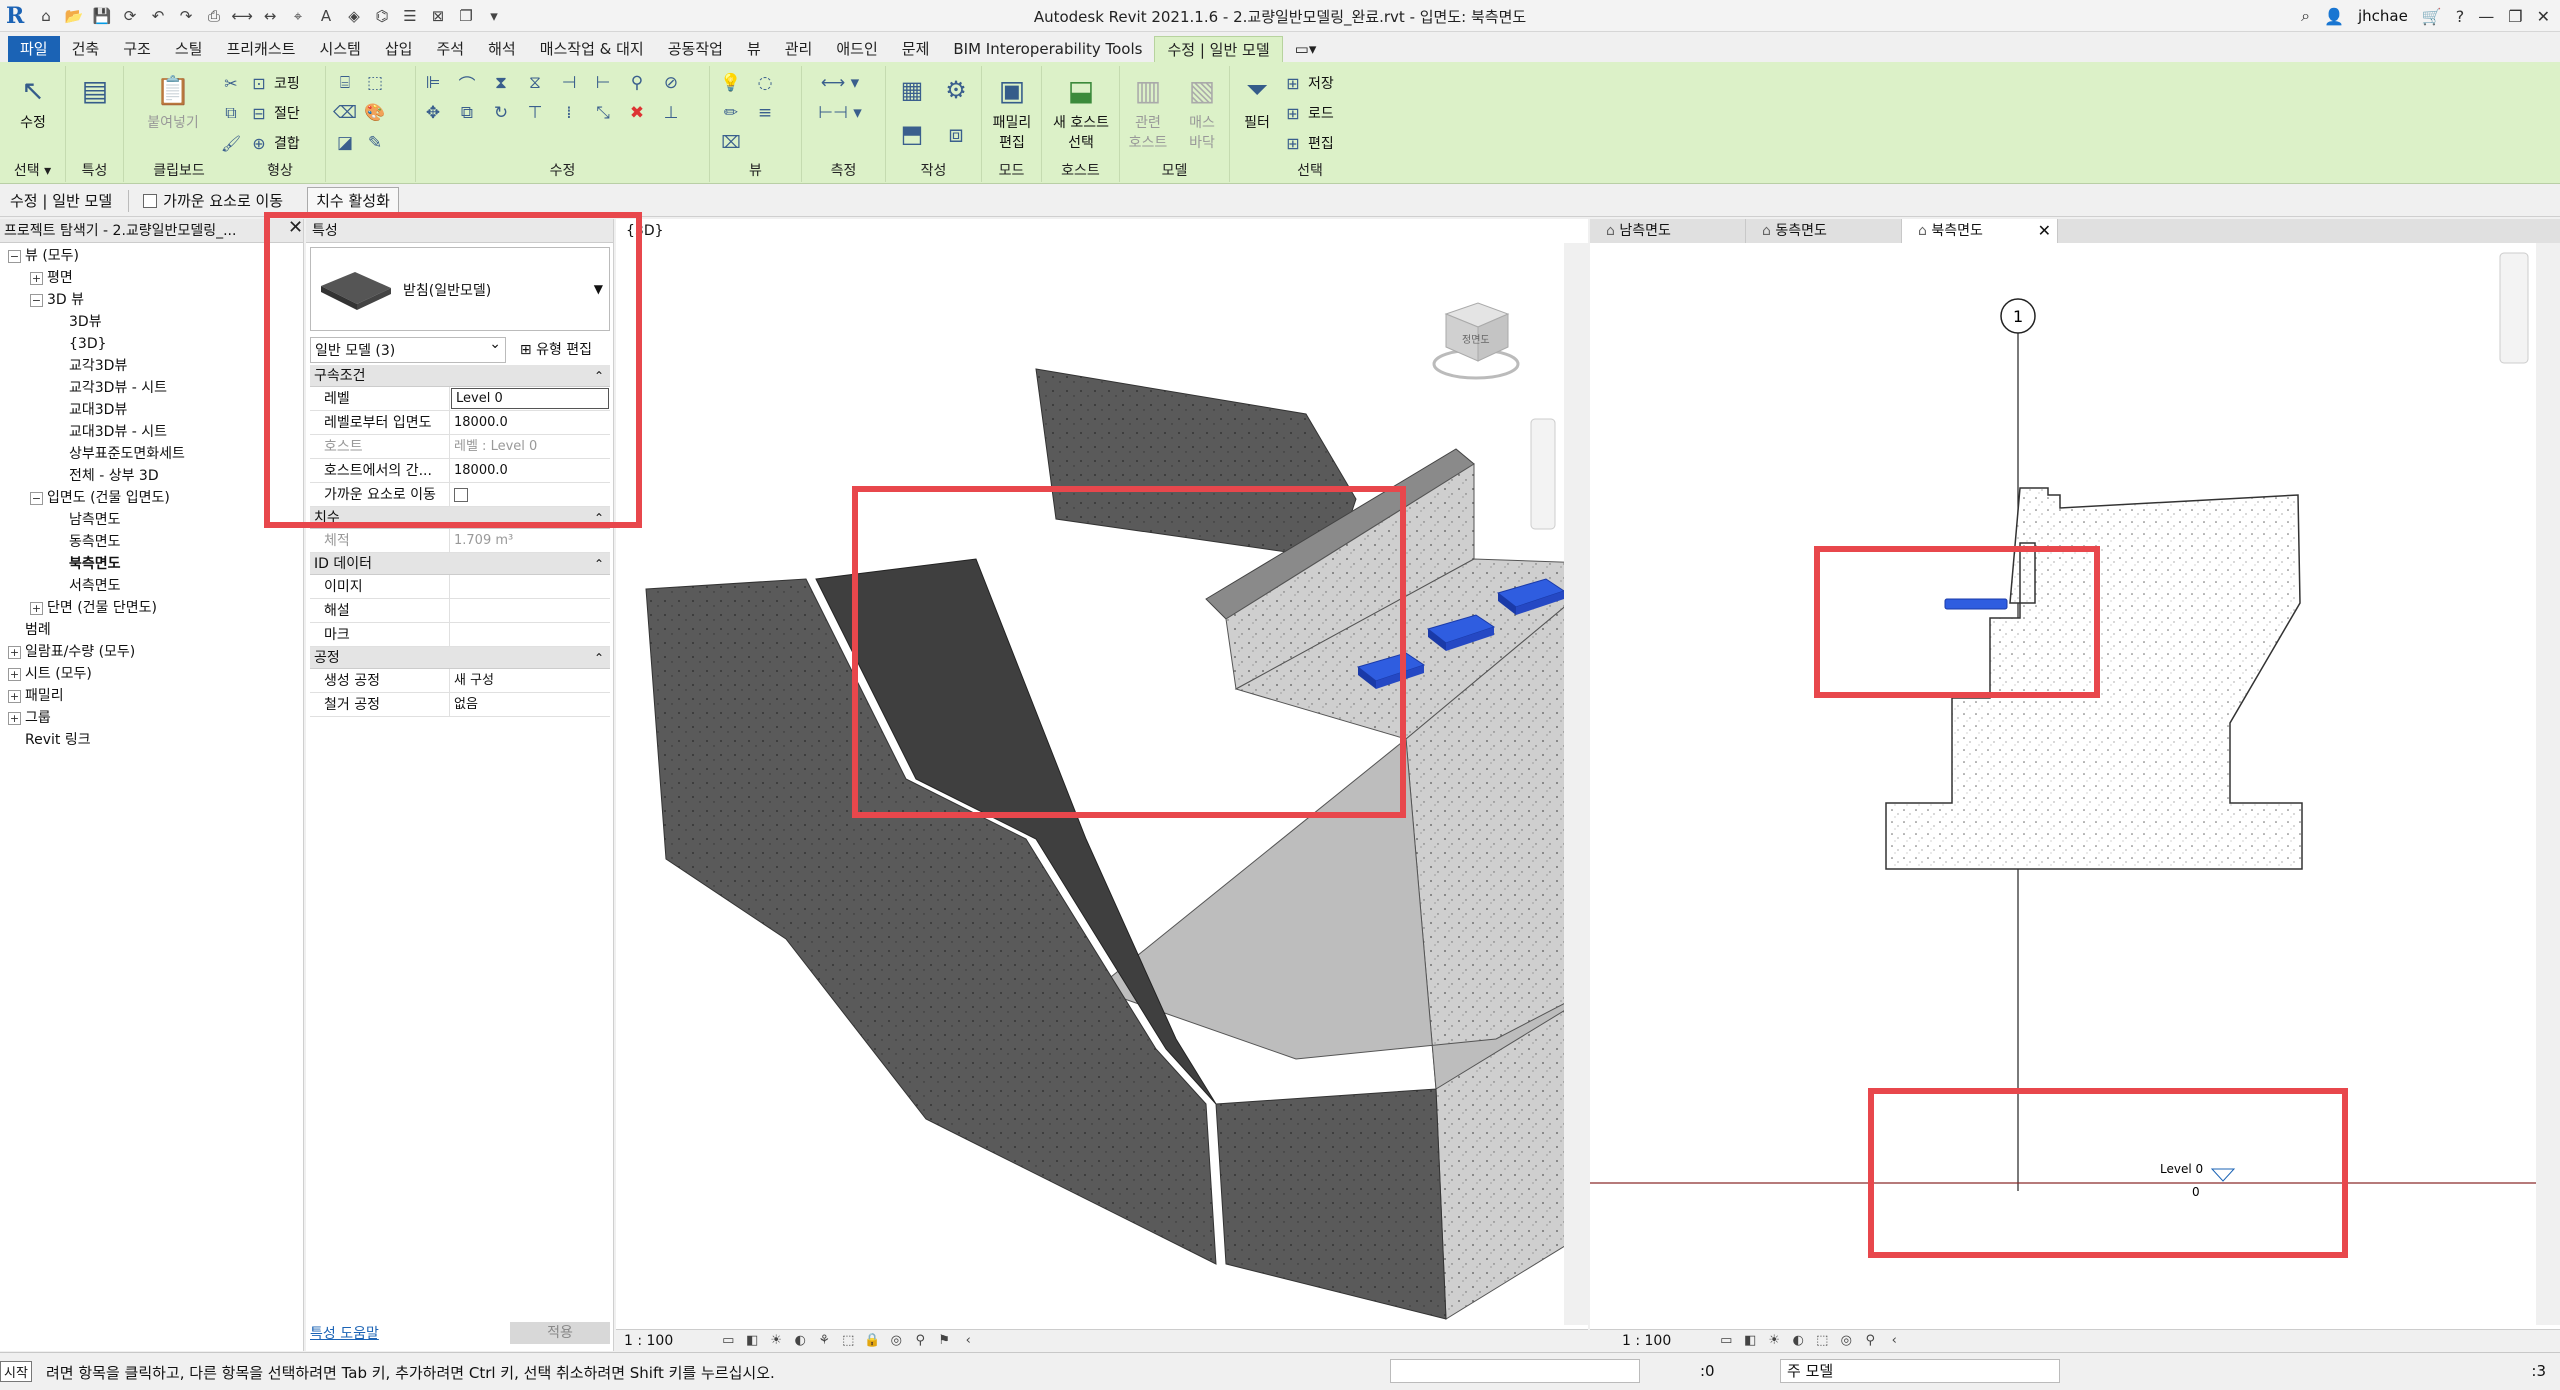  What do you see at coordinates (800, 1341) in the screenshot?
I see `shadows-icon: ◐` at bounding box center [800, 1341].